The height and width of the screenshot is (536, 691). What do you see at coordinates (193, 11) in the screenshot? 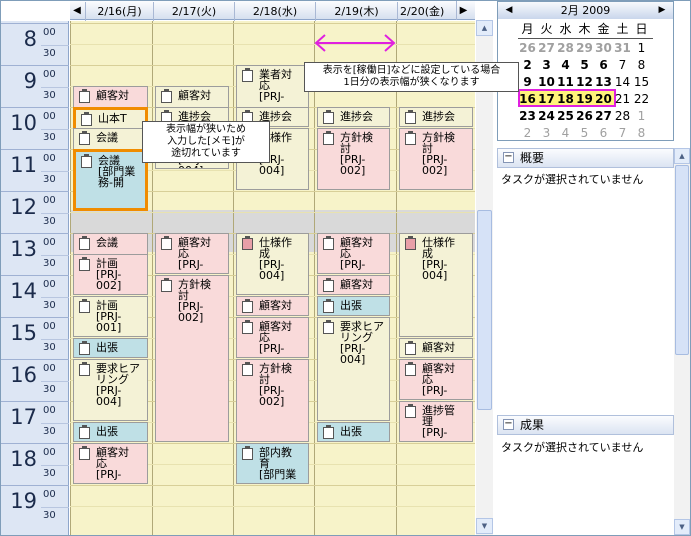
I see `day-header-tue: 2/17(火)` at bounding box center [193, 11].